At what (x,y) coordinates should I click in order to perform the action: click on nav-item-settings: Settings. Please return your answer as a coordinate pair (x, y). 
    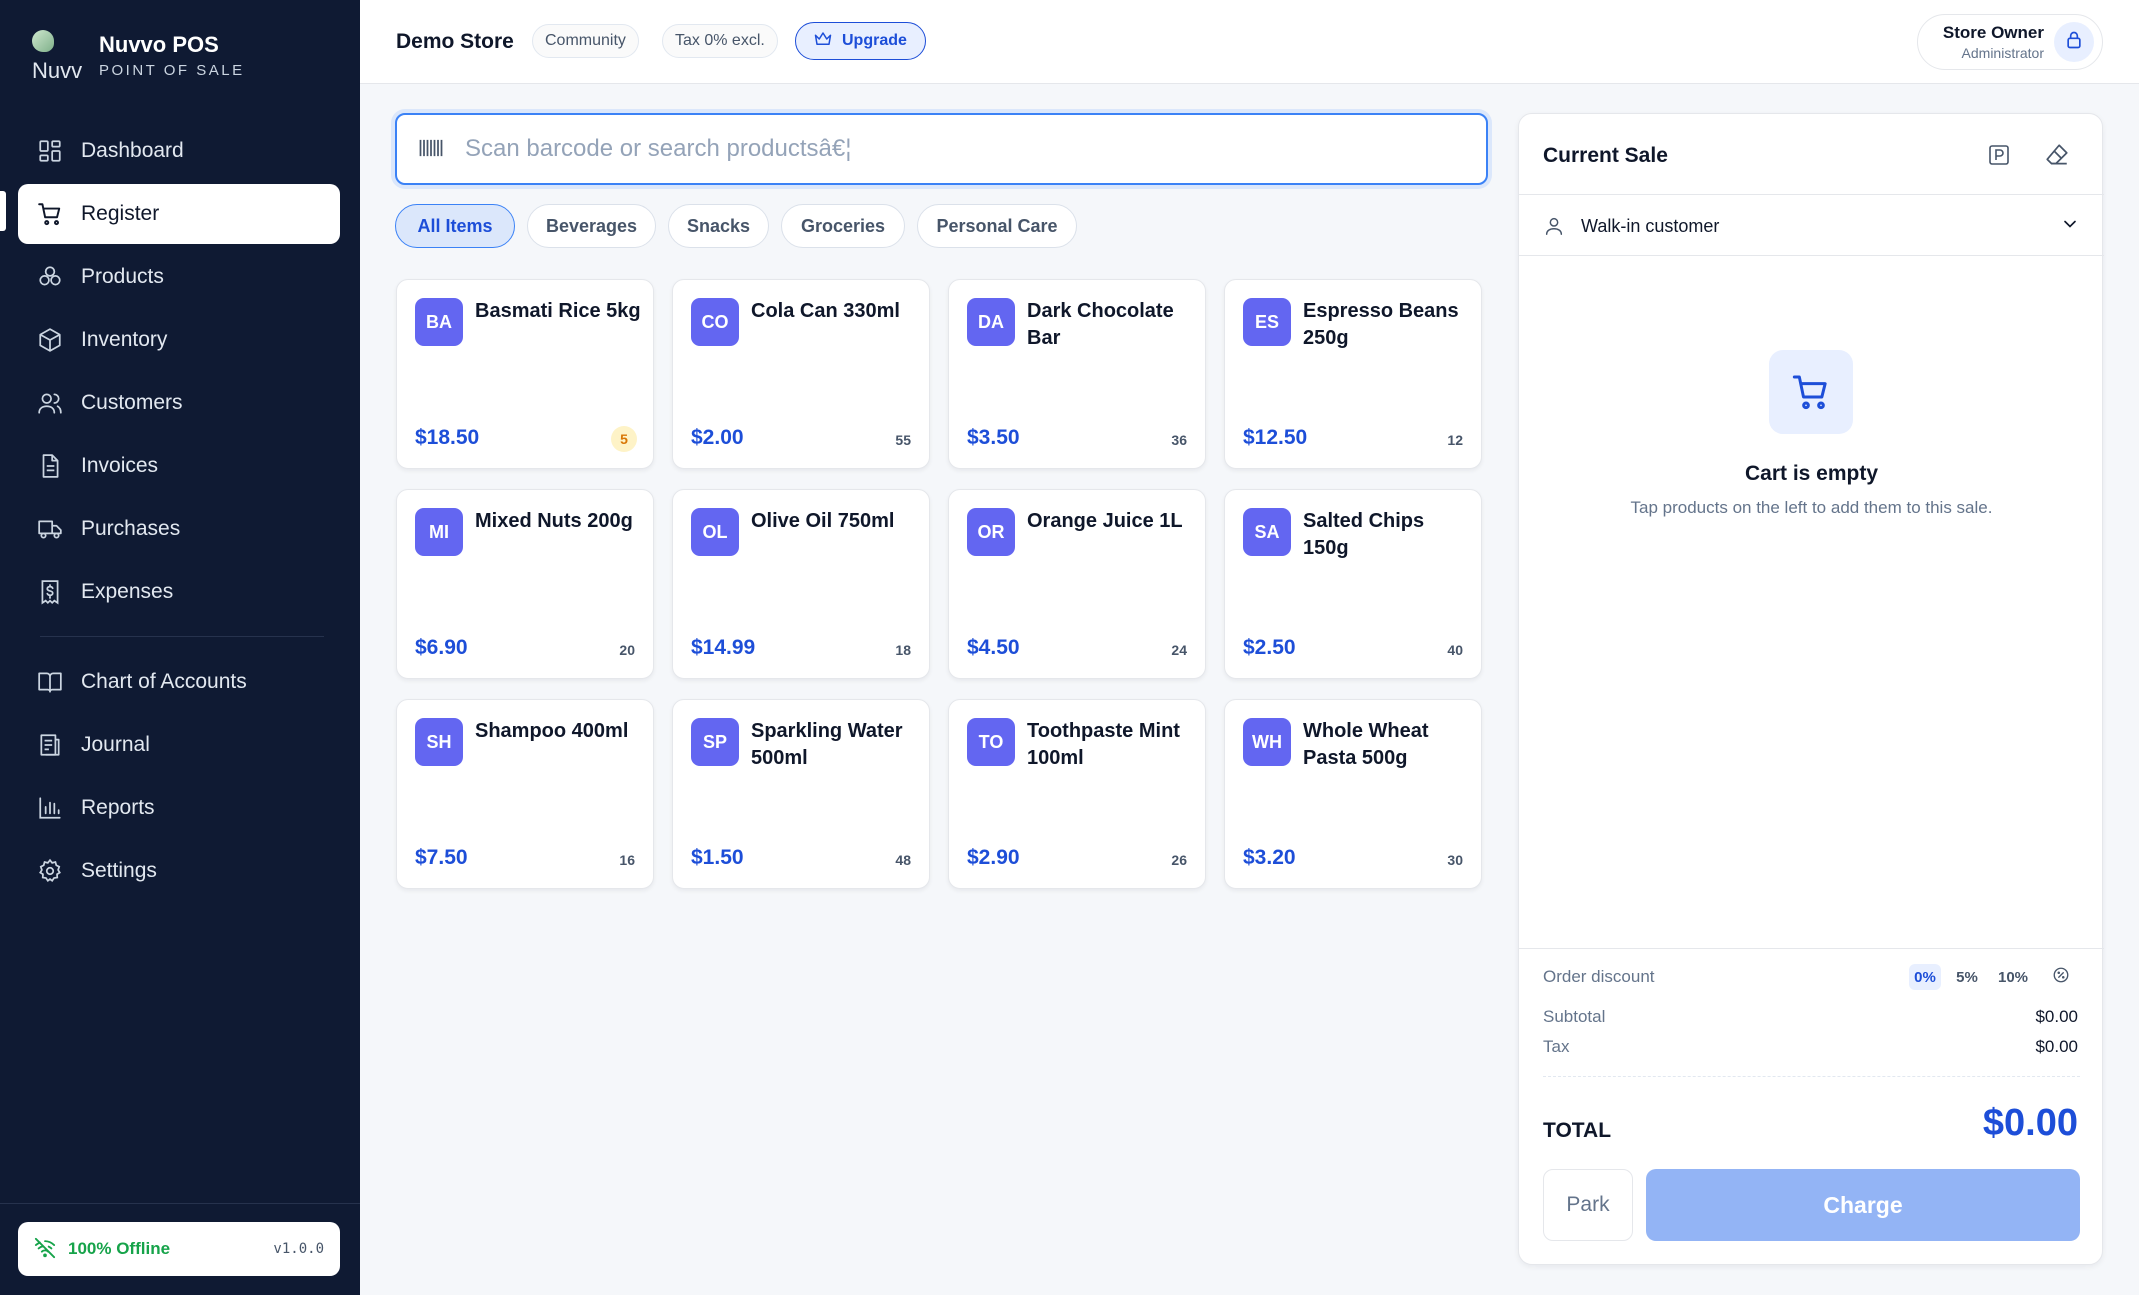
    Looking at the image, I should click on (179, 871).